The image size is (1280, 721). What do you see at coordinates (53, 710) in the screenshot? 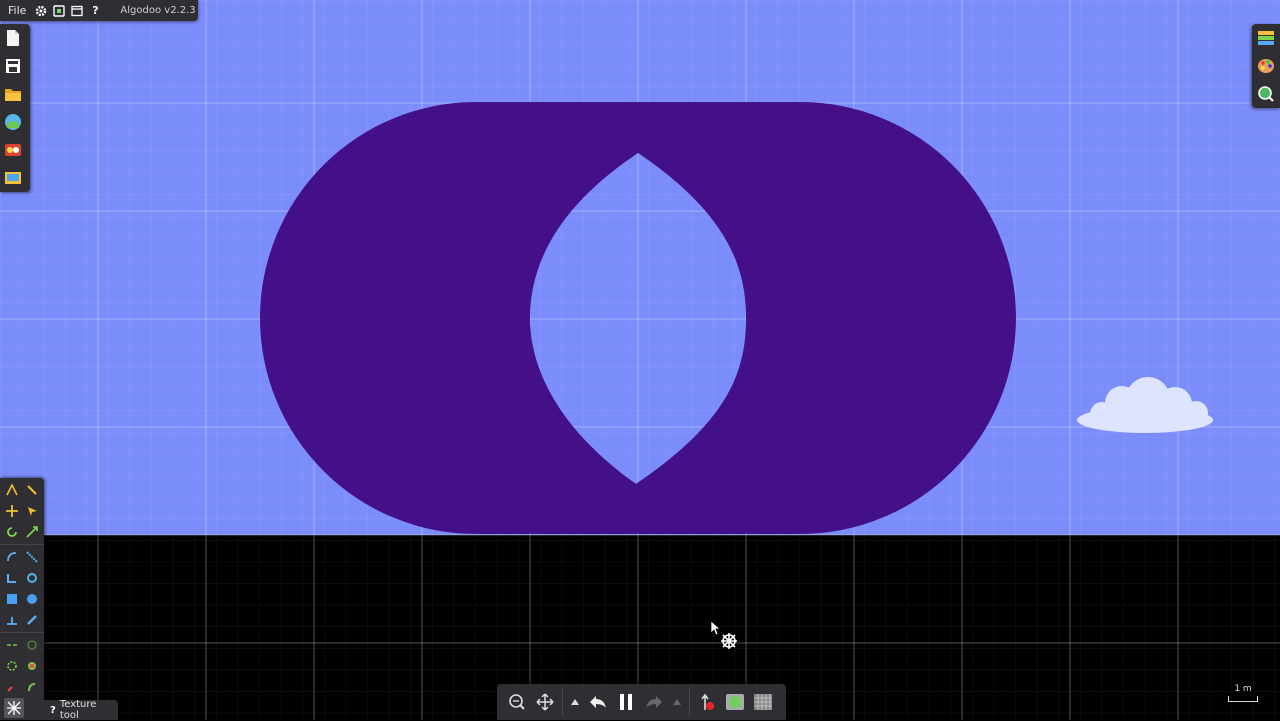
I see `question-icon: ?` at bounding box center [53, 710].